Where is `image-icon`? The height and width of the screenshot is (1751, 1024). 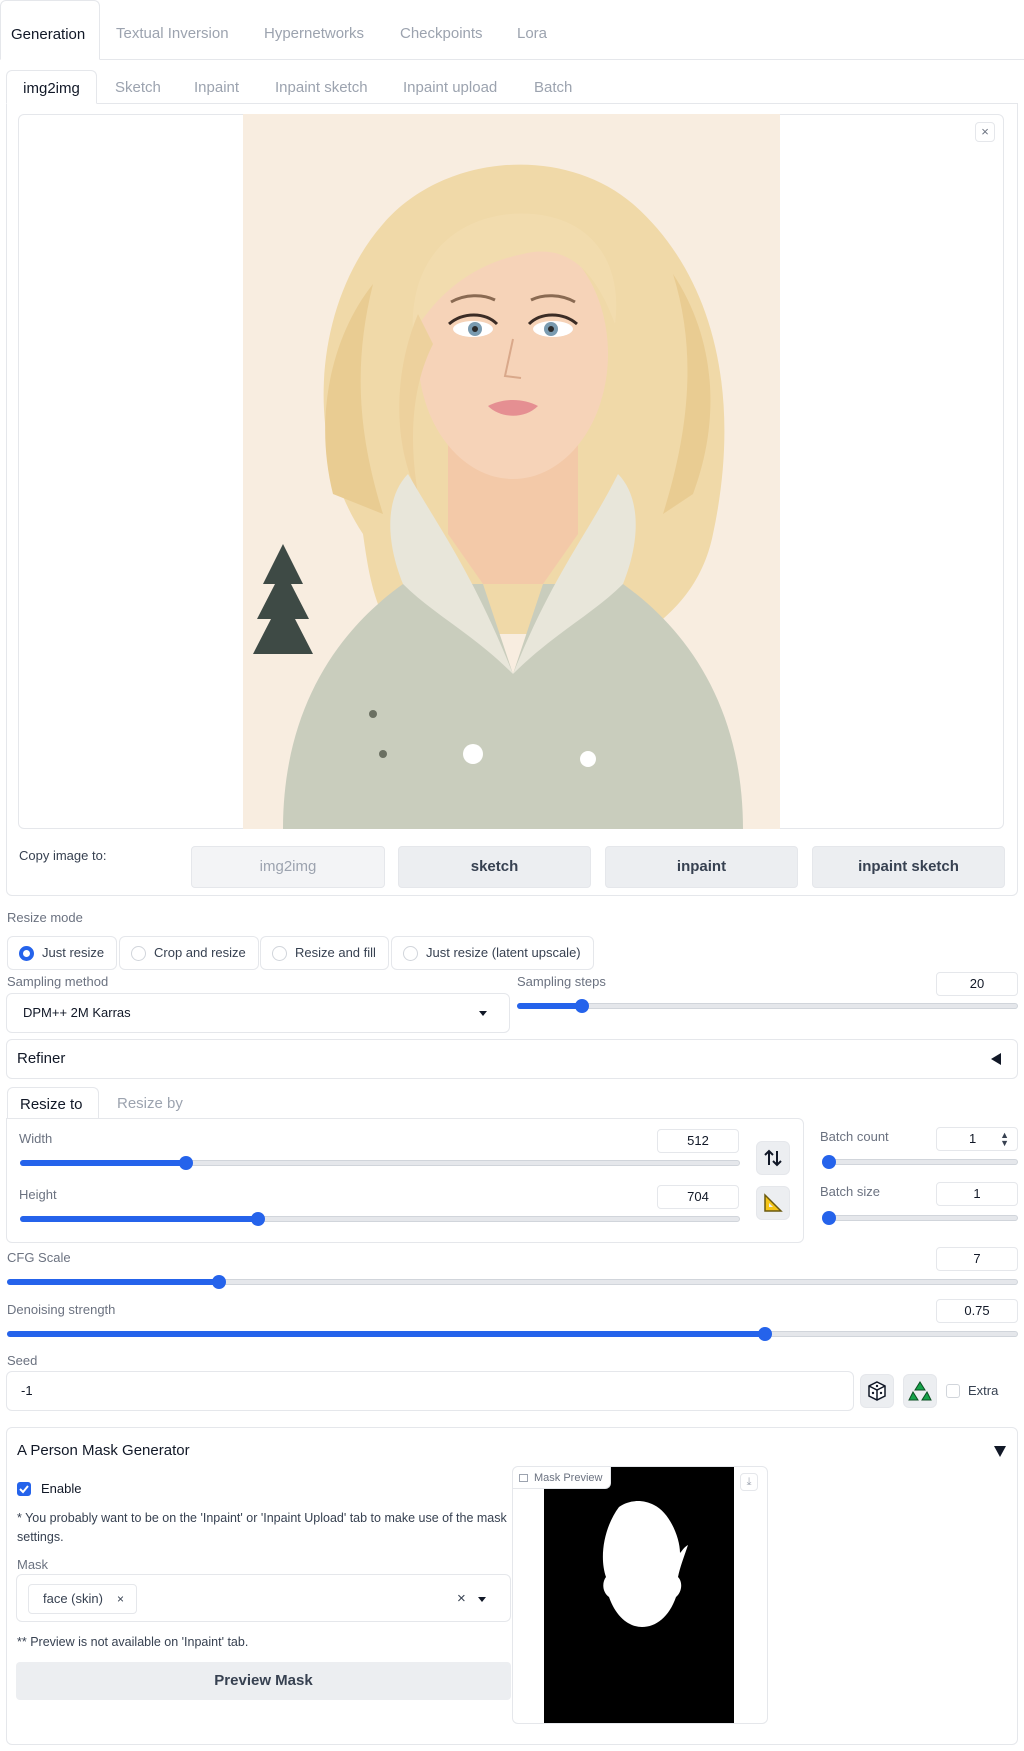
image-icon is located at coordinates (523, 1478).